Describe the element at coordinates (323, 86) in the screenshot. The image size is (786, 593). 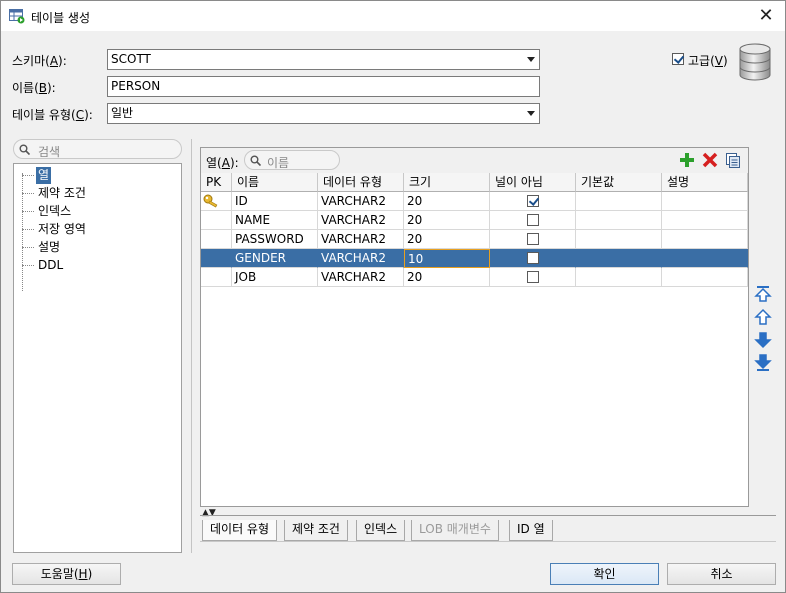
I see `table-name-input: PERSON` at that location.